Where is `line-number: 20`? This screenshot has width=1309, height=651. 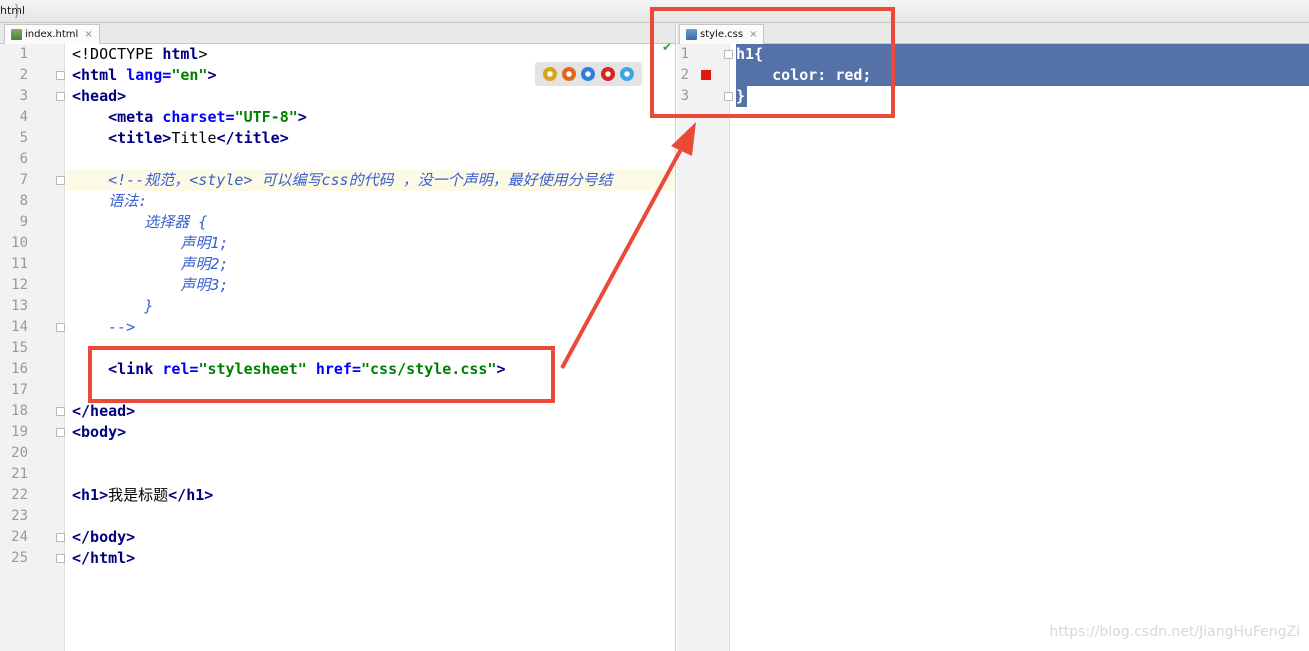
line-number: 20 is located at coordinates (19, 453).